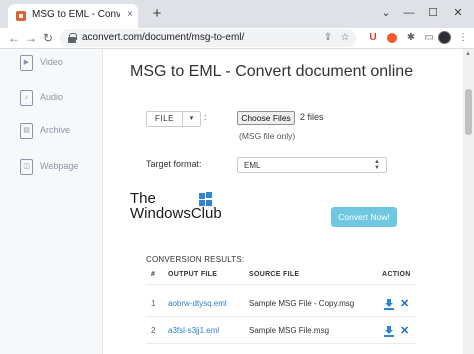  I want to click on site-favicon-icon, so click(21, 16).